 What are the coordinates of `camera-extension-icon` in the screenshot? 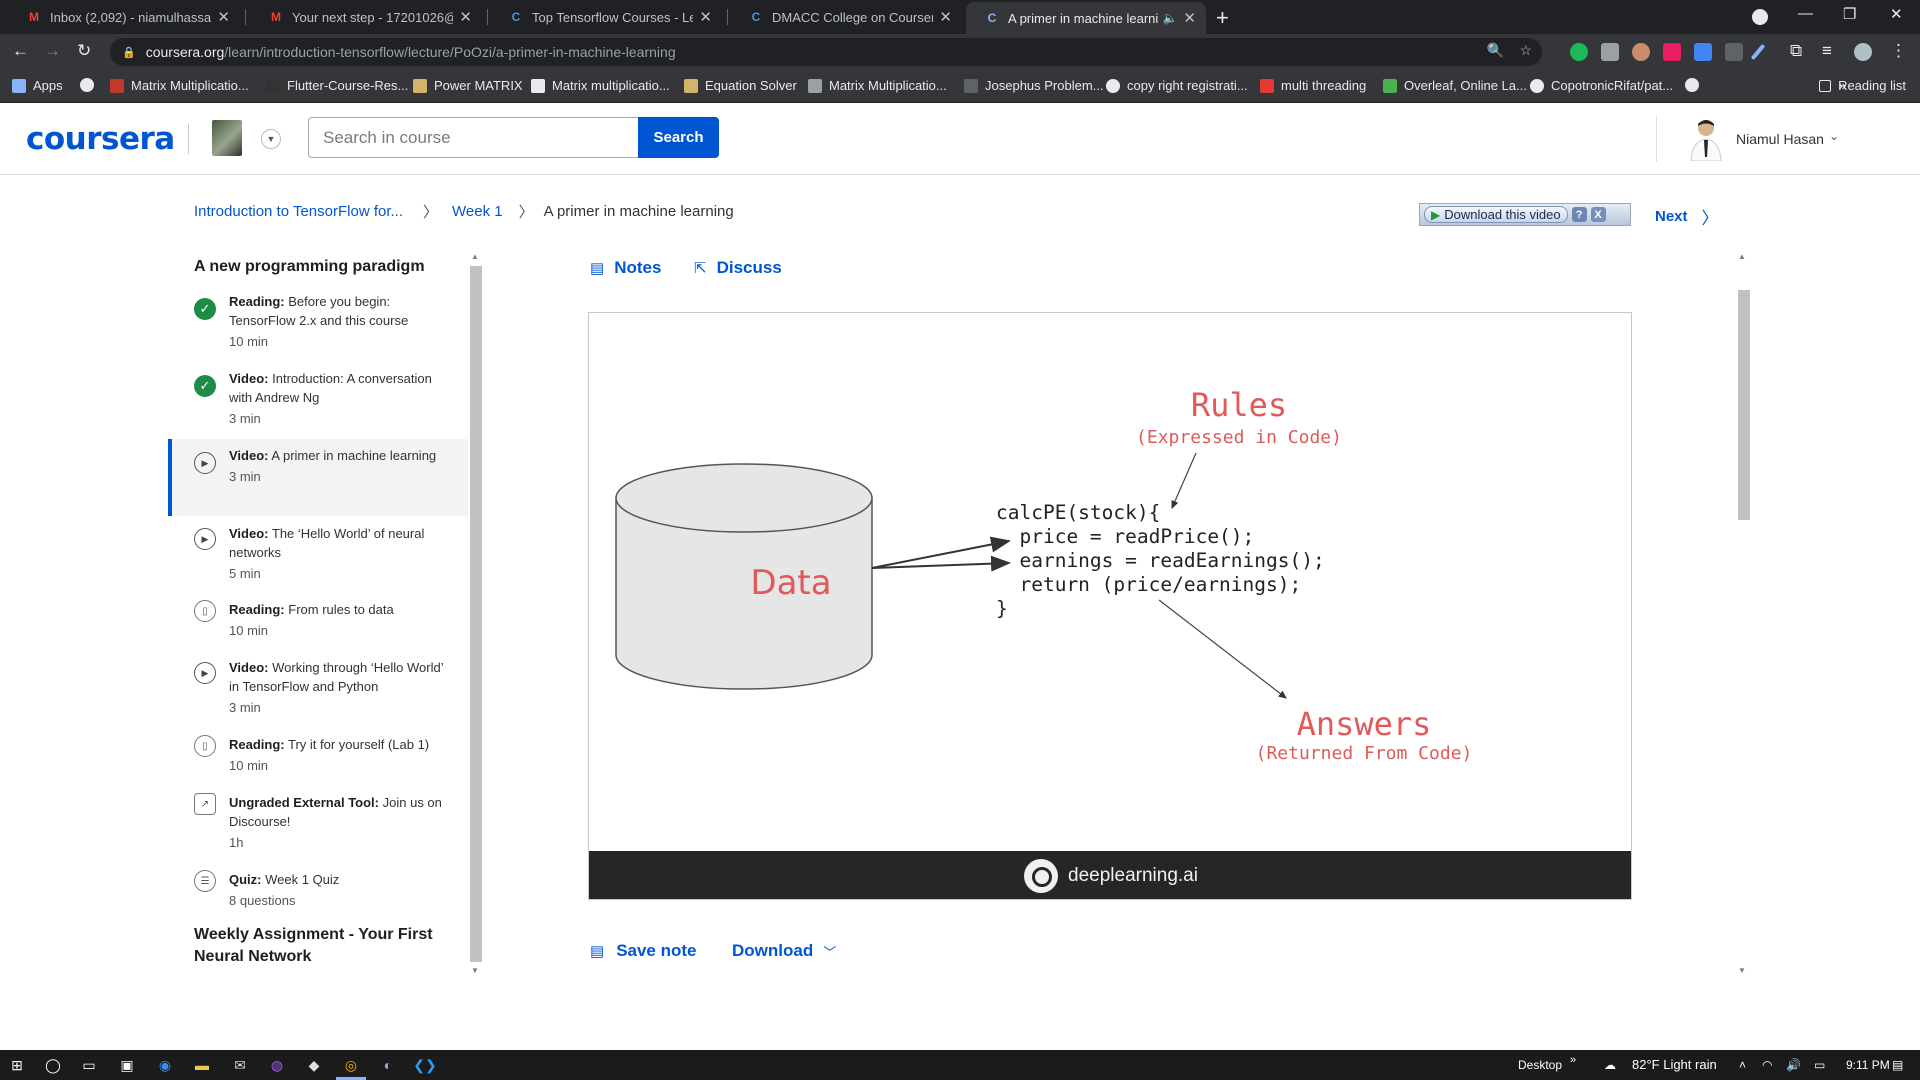 It's located at (1610, 52).